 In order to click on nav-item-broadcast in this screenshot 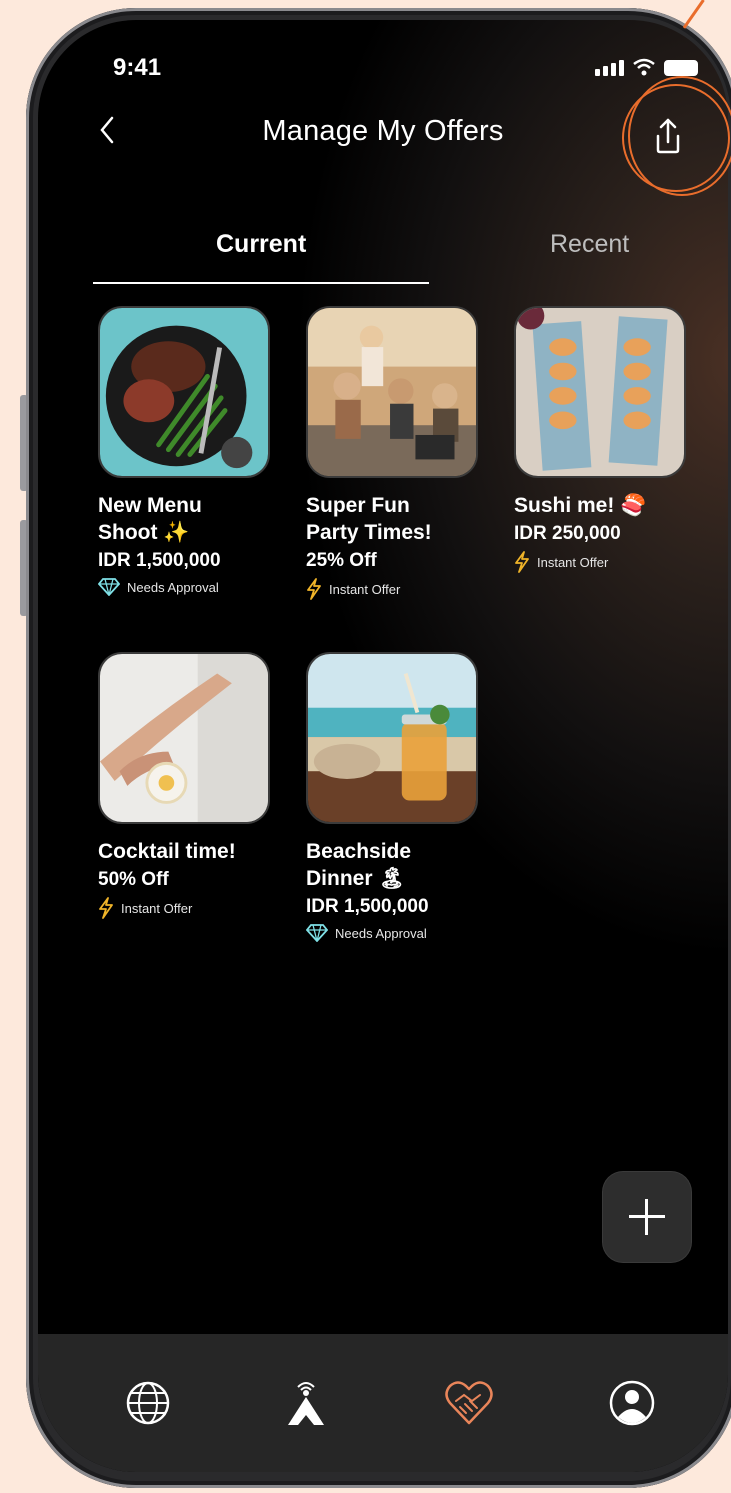, I will do `click(306, 1403)`.